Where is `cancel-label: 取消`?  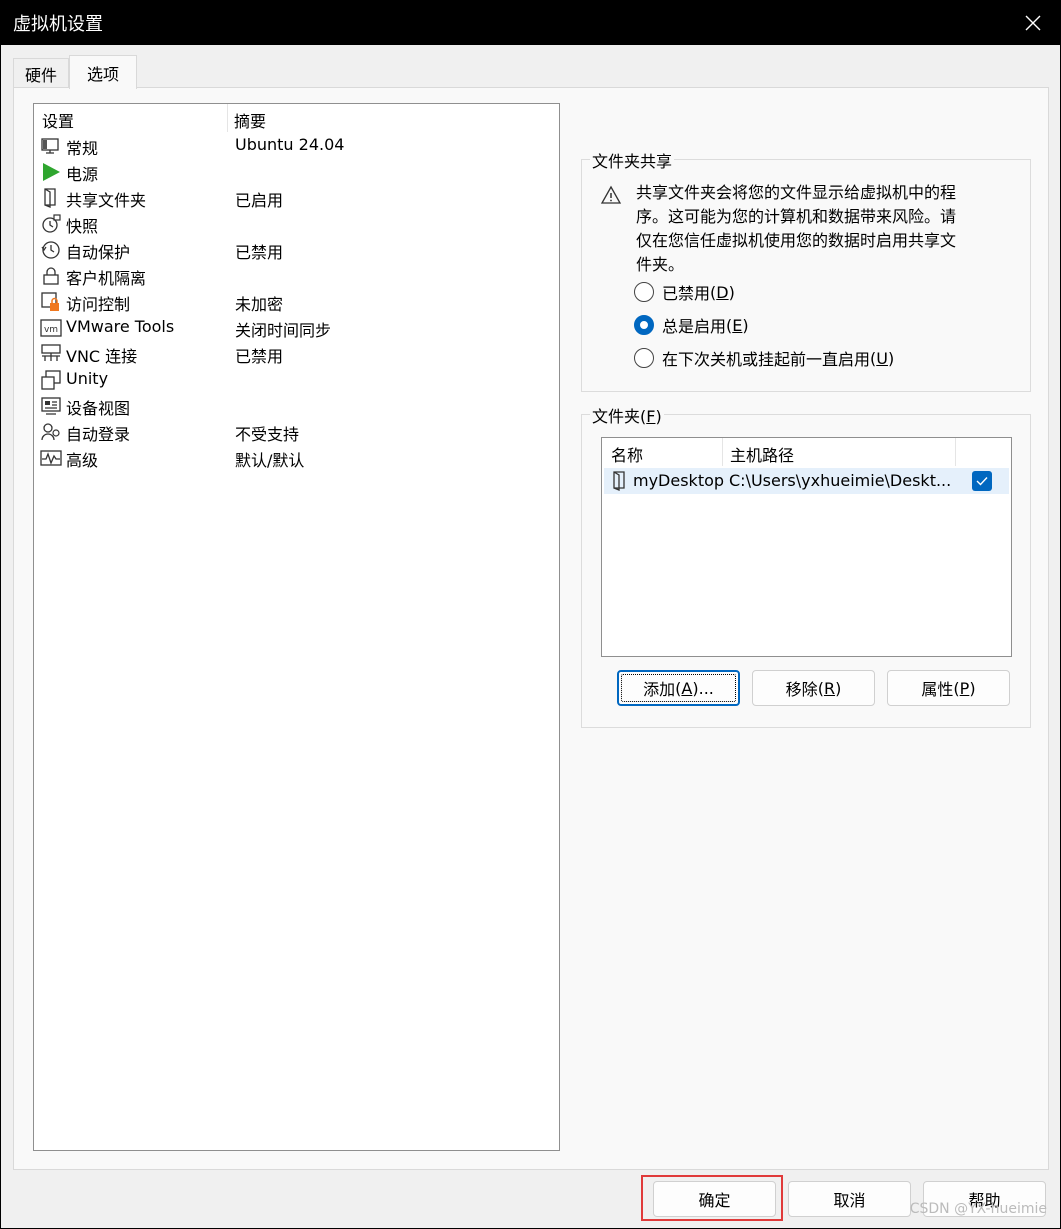 cancel-label: 取消 is located at coordinates (849, 1200).